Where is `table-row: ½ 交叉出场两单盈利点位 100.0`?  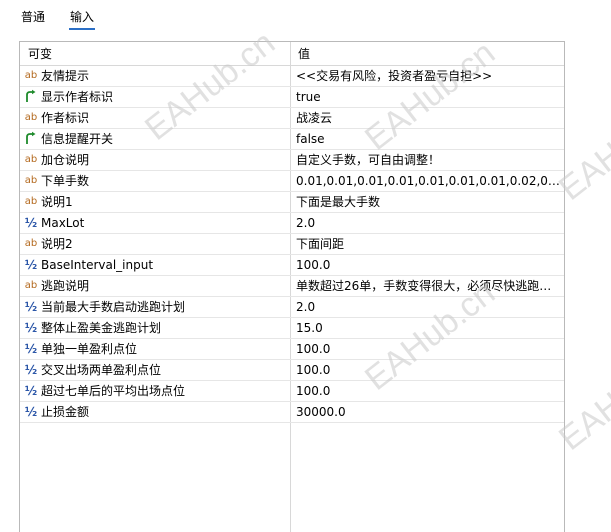 table-row: ½ 交叉出场两单盈利点位 100.0 is located at coordinates (292, 370).